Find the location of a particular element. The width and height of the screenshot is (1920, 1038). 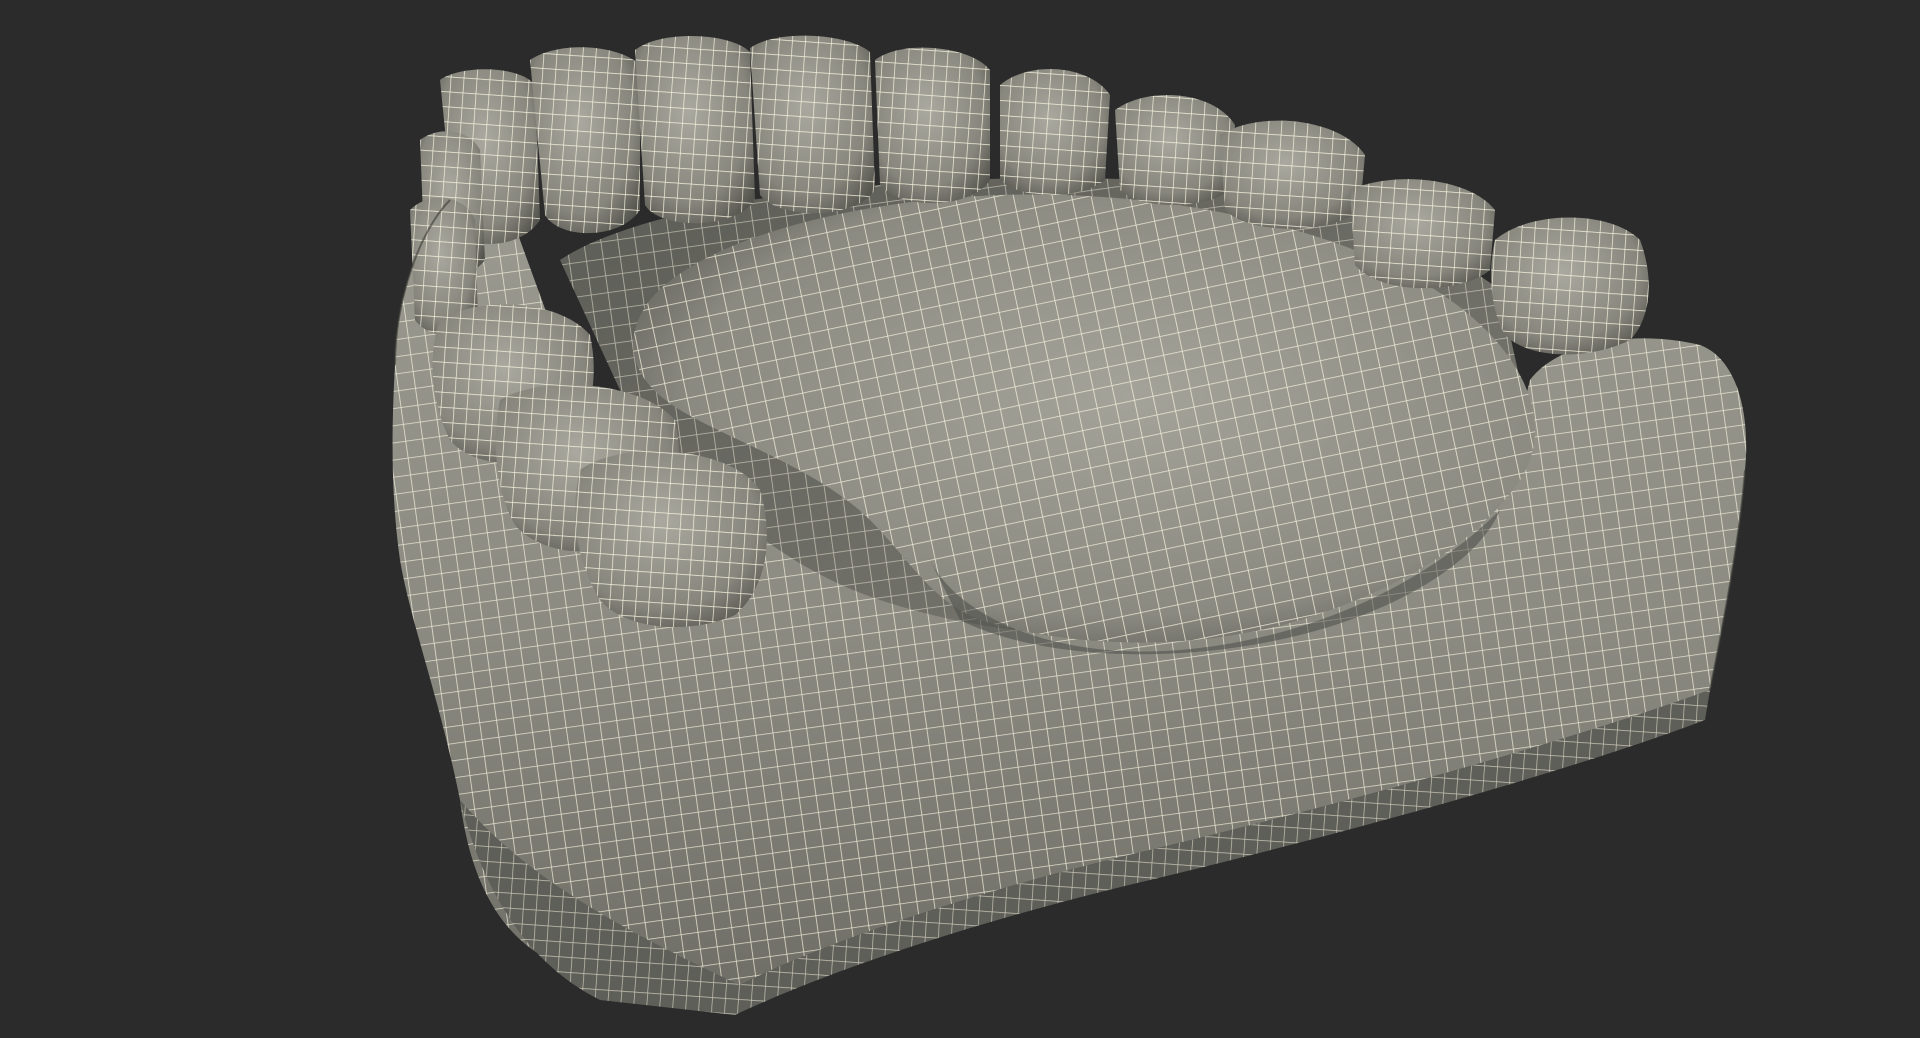

tooth-molar-right is located at coordinates (1570, 286).